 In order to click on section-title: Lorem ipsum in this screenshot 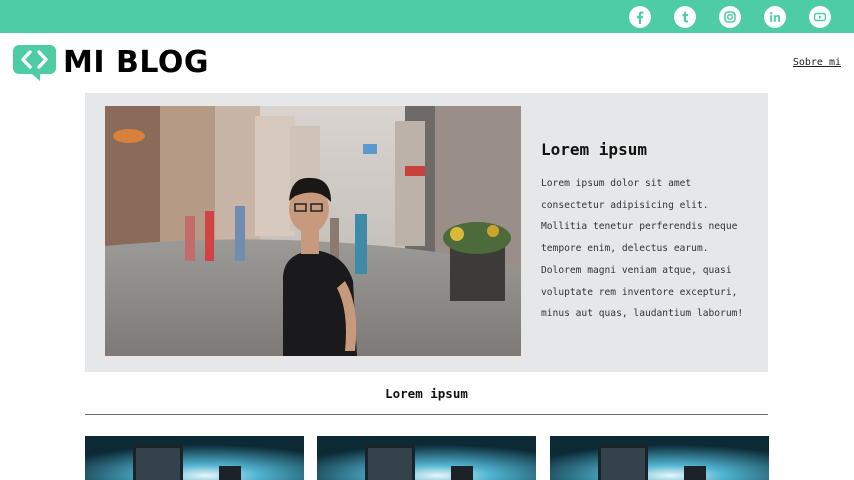, I will do `click(426, 393)`.